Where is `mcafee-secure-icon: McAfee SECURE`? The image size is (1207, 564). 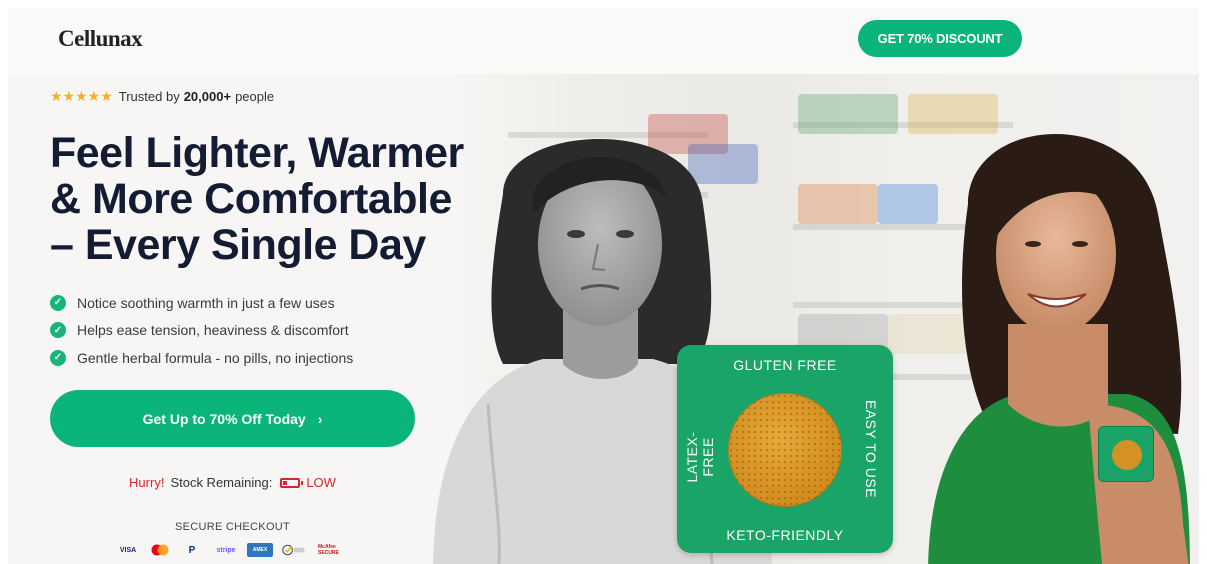 mcafee-secure-icon: McAfee SECURE is located at coordinates (328, 550).